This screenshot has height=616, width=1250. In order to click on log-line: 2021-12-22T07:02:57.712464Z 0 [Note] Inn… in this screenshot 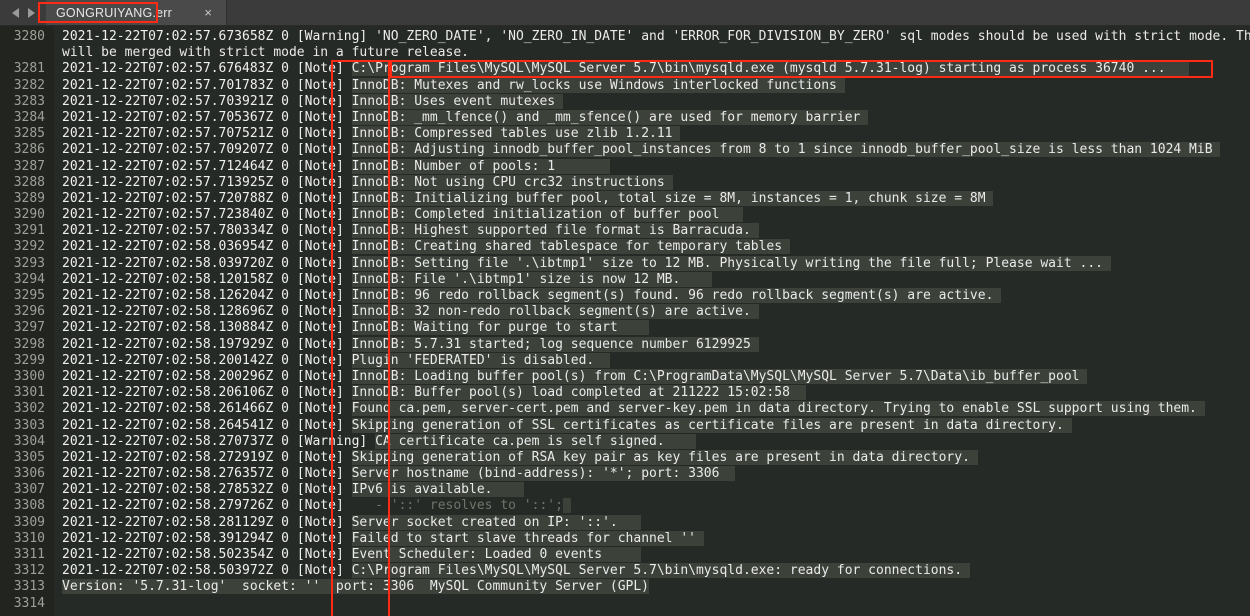, I will do `click(656, 166)`.